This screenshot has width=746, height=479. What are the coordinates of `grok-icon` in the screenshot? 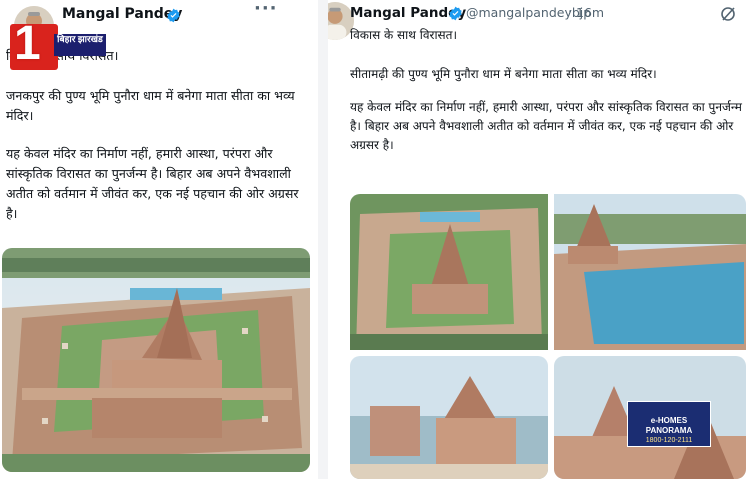 It's located at (728, 14).